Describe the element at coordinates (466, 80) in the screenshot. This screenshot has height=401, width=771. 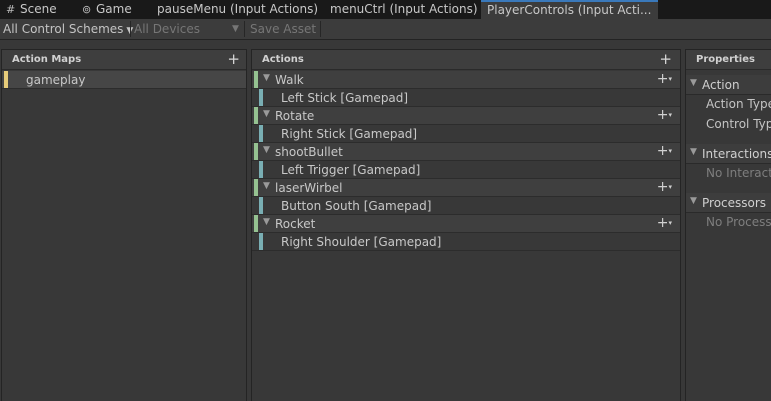
I see `action-row: ▼ Walk +▾` at that location.